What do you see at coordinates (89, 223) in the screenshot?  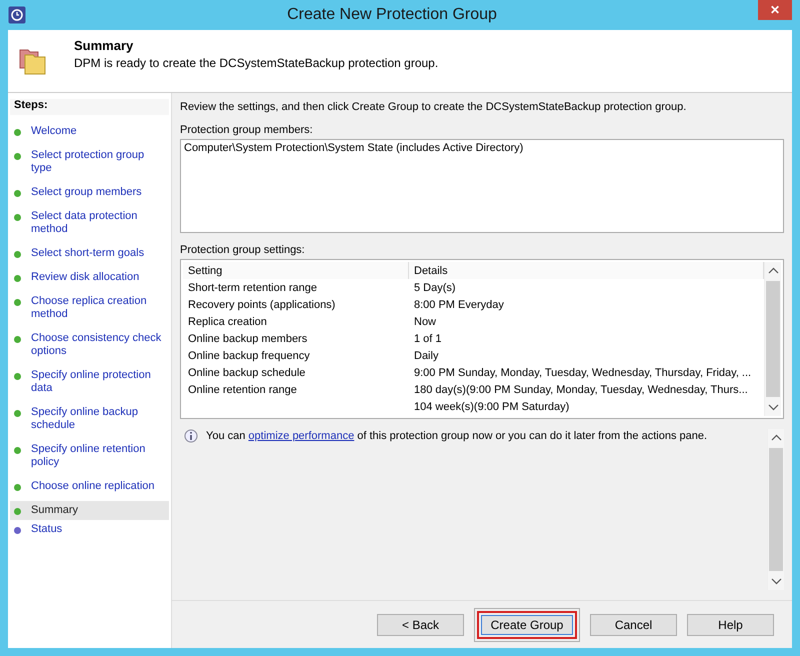 I see `step-item: Select data protection method` at bounding box center [89, 223].